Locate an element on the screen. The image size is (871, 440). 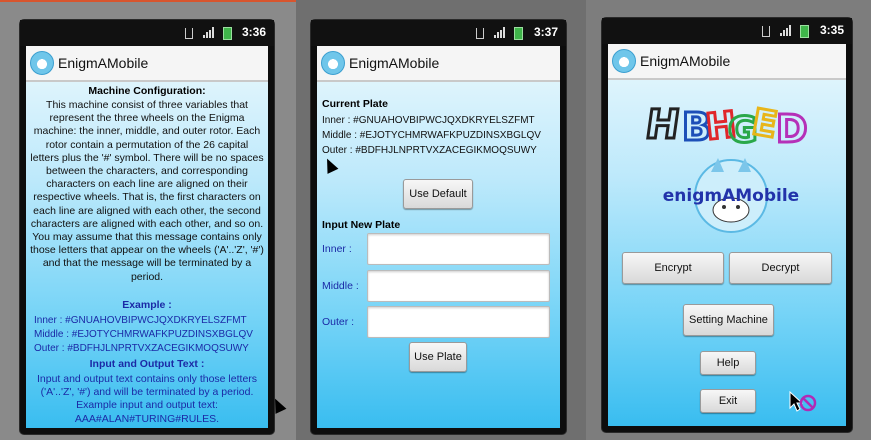
status-bar: 3:35 is located at coordinates (727, 31).